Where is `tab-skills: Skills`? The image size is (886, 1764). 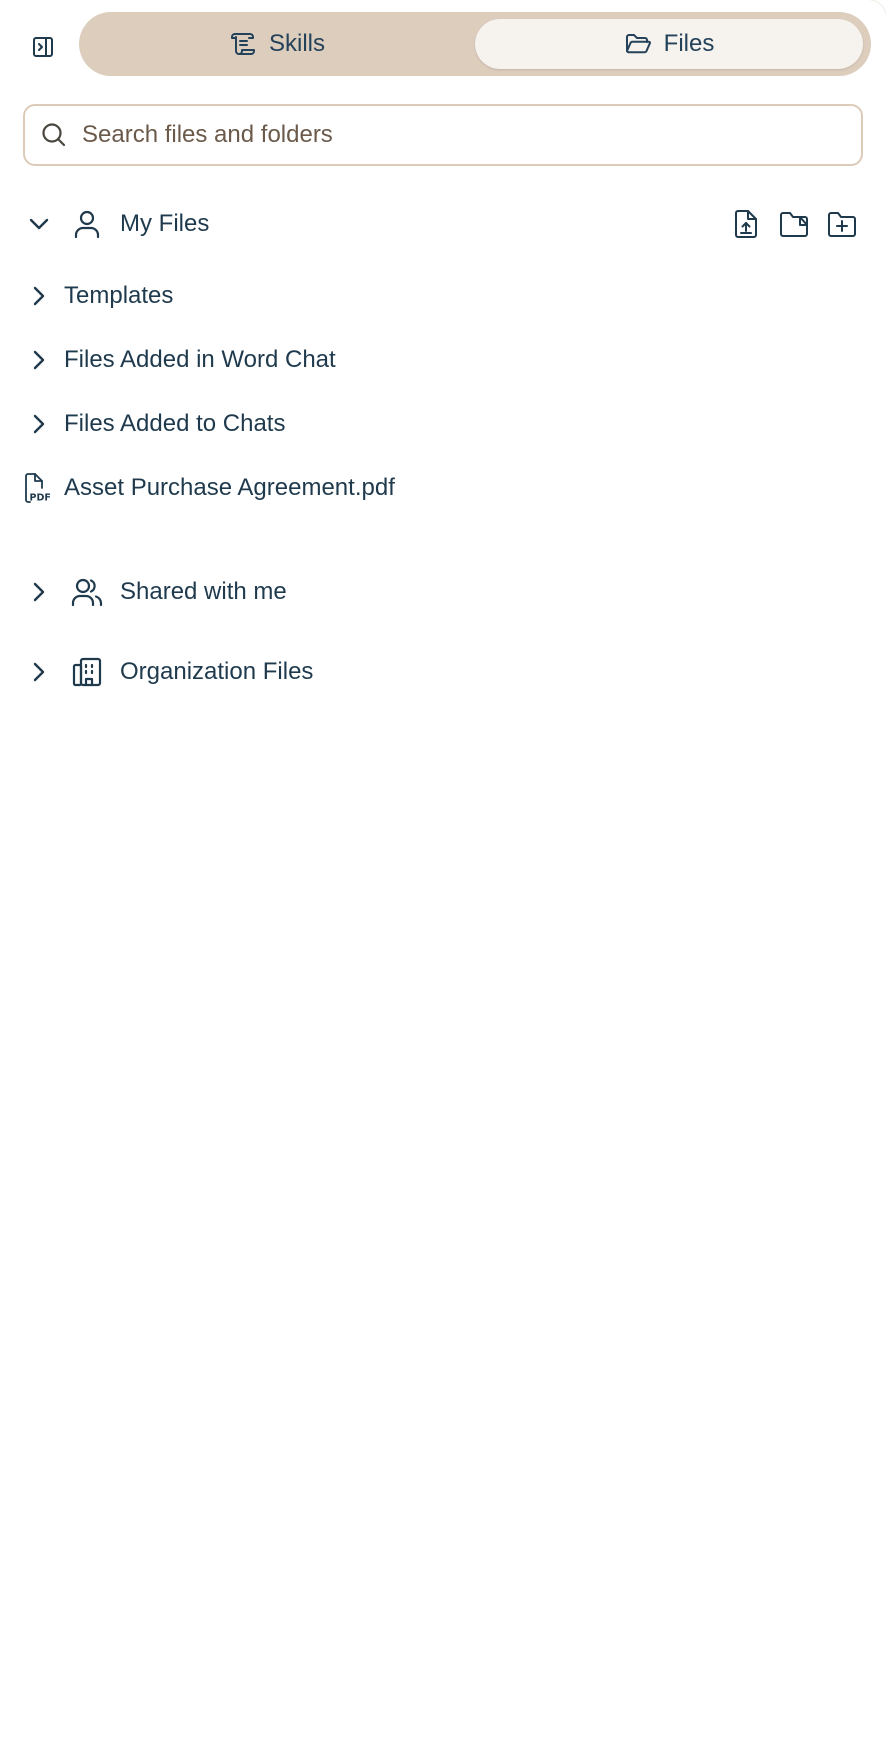 tab-skills: Skills is located at coordinates (277, 44).